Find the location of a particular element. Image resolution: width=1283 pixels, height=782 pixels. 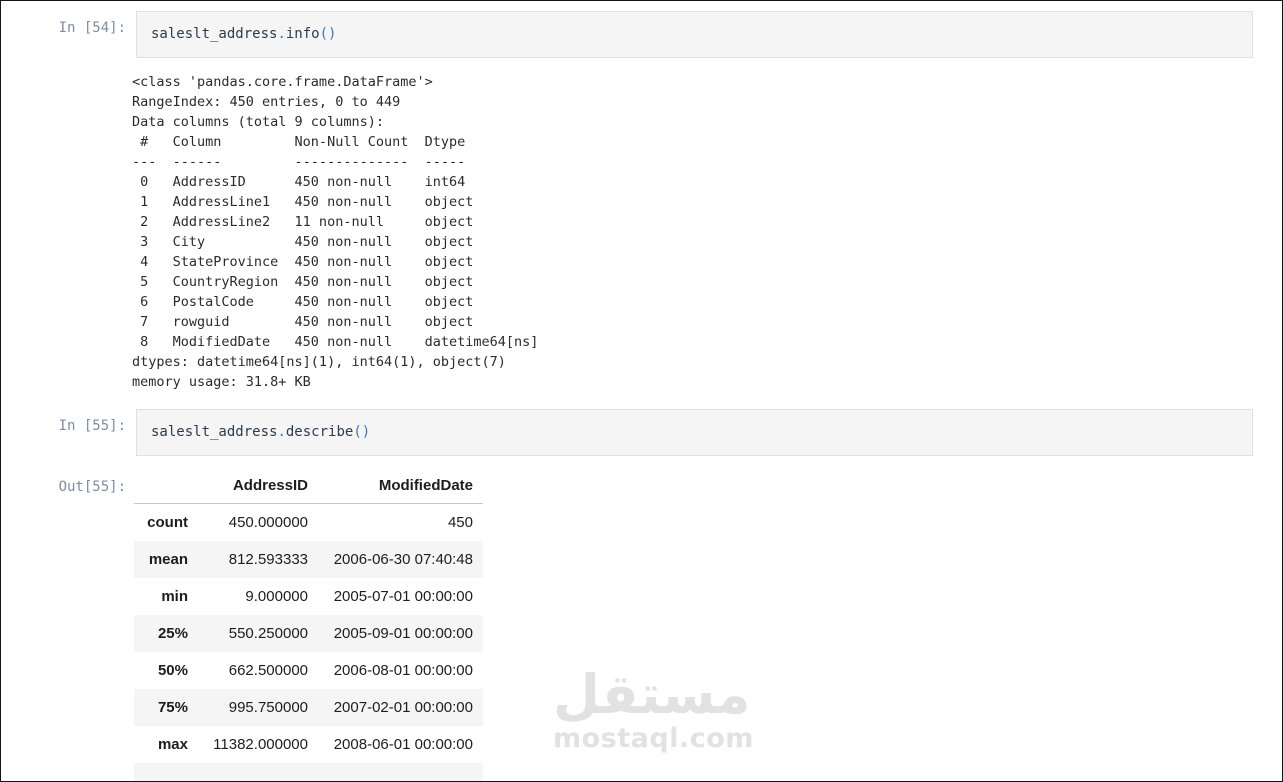

code-cell-55: In [55]: saleslt_address.describe() is located at coordinates (641, 432).